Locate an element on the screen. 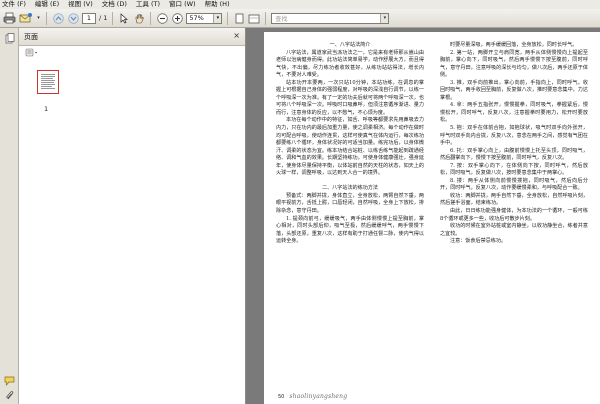 The height and width of the screenshot is (404, 600). paragraph: 注意：饭食后禁忌练功。 is located at coordinates (478, 241).